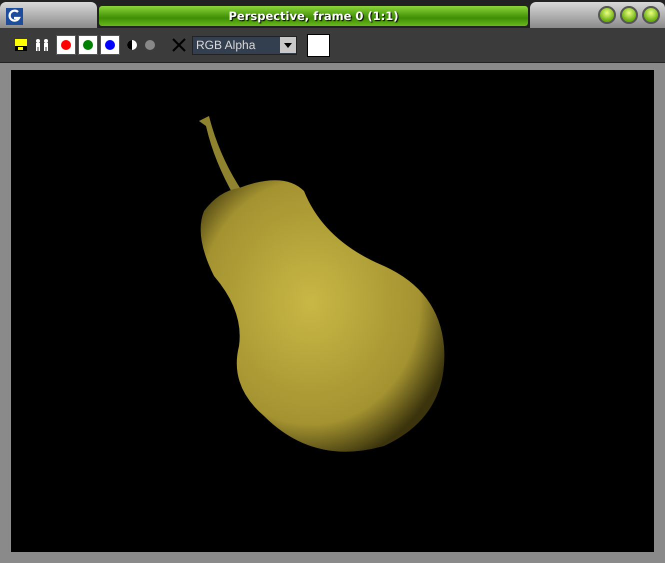 The image size is (665, 563). I want to click on app-logo-icon, so click(14, 16).